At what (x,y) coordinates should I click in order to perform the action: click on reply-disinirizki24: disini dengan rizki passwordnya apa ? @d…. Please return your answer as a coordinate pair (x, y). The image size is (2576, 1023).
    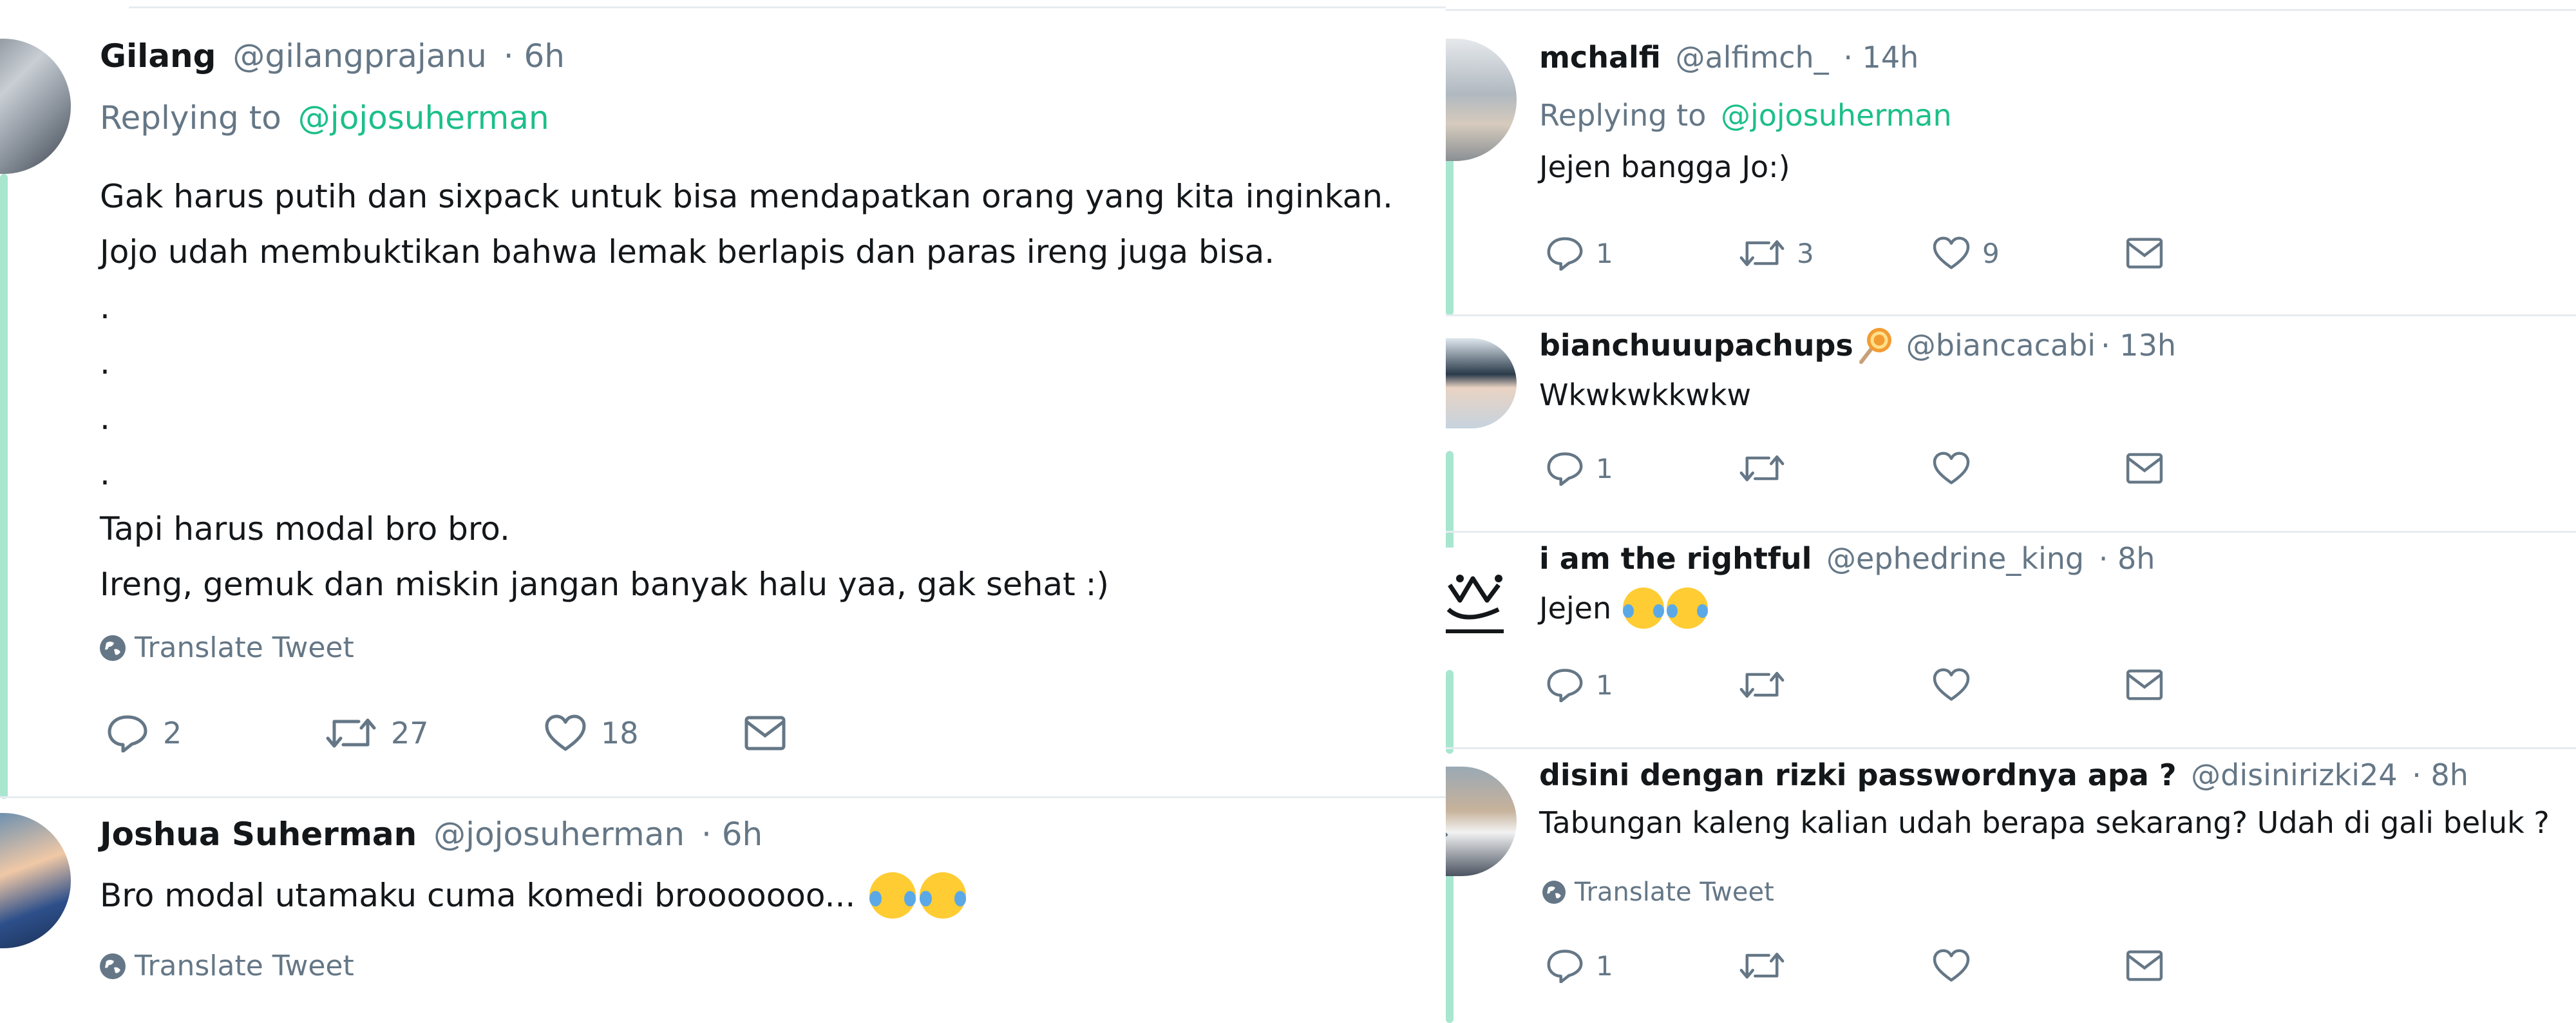
    Looking at the image, I should click on (2045, 799).